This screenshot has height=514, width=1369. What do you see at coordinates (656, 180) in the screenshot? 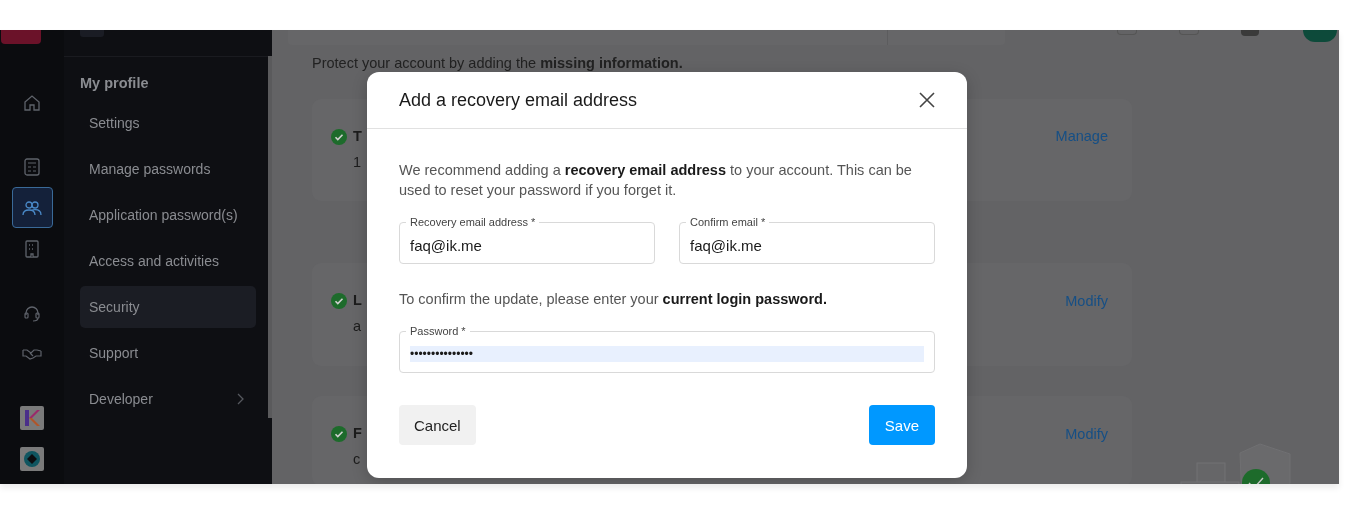
I see `intro-text: We recommend adding a recovery email address to your account. This can be used to reset your password if you forget it.` at bounding box center [656, 180].